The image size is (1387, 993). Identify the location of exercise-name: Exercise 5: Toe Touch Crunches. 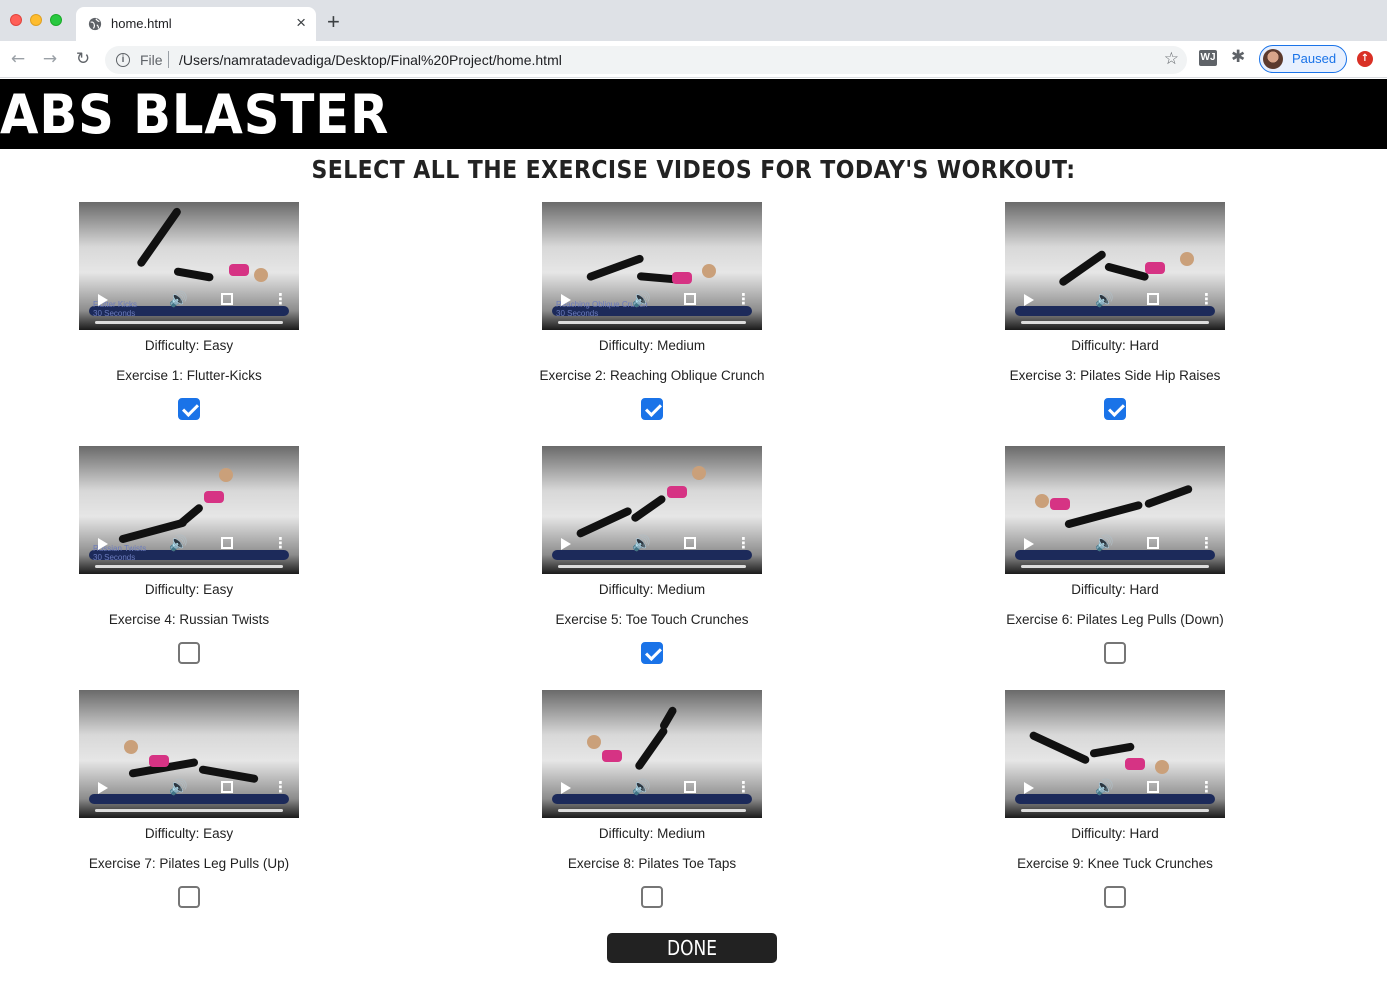
(652, 619).